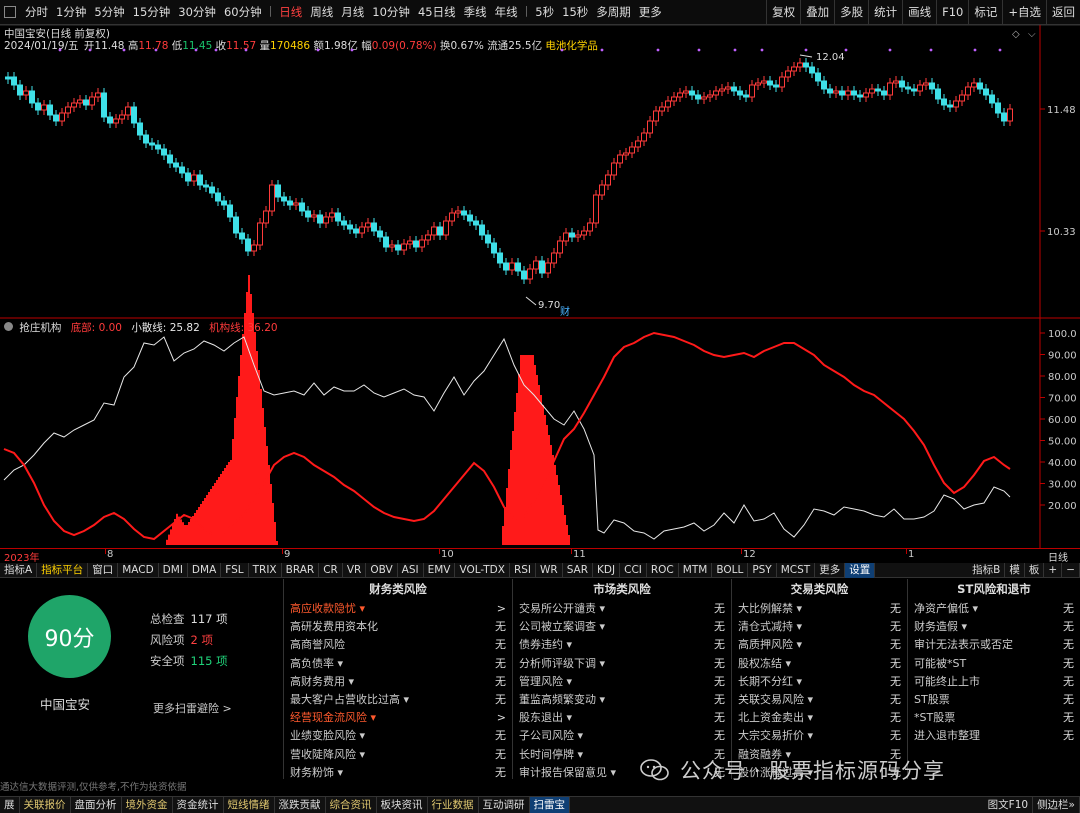  I want to click on bottom-tab: 关联报价, so click(45, 805).